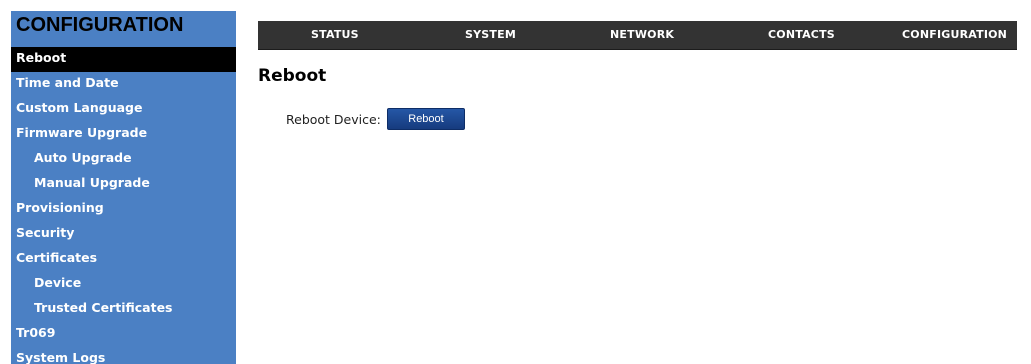  Describe the element at coordinates (490, 35) in the screenshot. I see `tab-system: SYSTEM` at that location.